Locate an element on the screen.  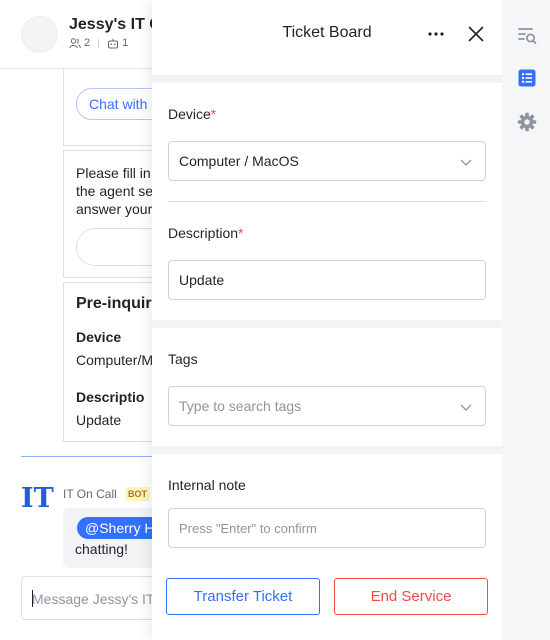
internal-note-label: Internal note is located at coordinates (207, 485).